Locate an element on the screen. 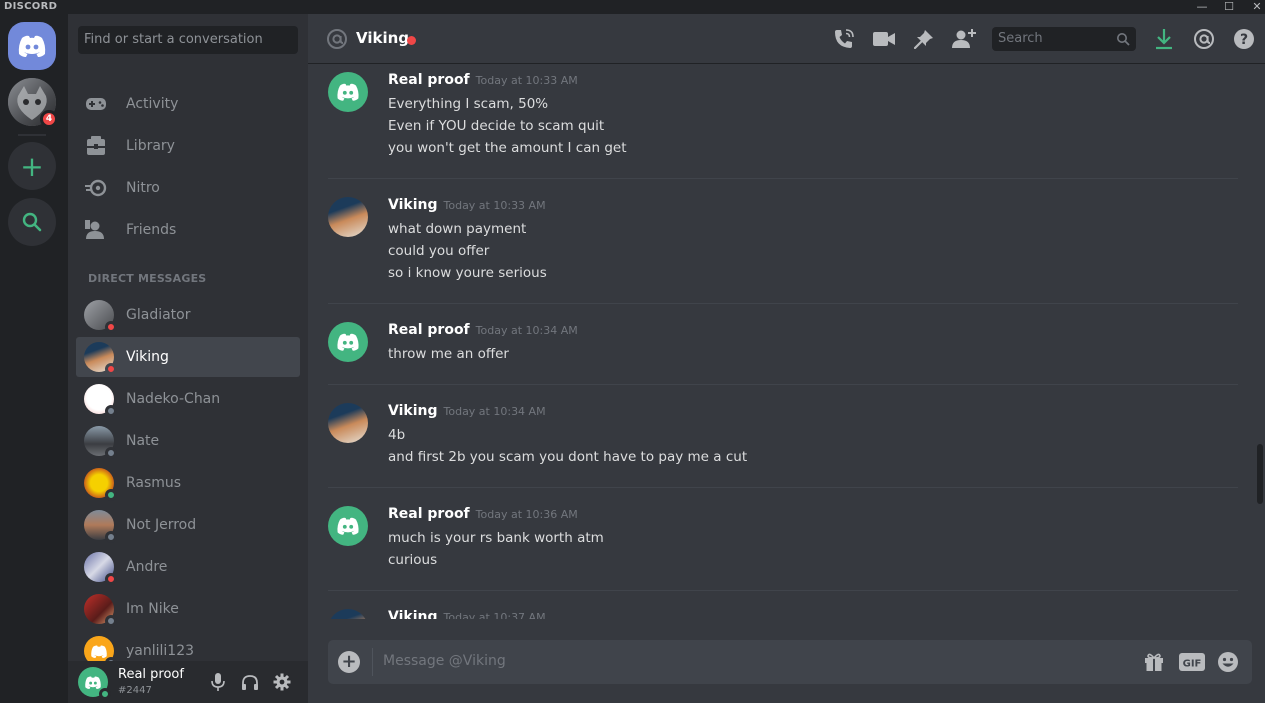 The height and width of the screenshot is (703, 1265). message-author: Real proof Today at 10:33 AM is located at coordinates (483, 80).